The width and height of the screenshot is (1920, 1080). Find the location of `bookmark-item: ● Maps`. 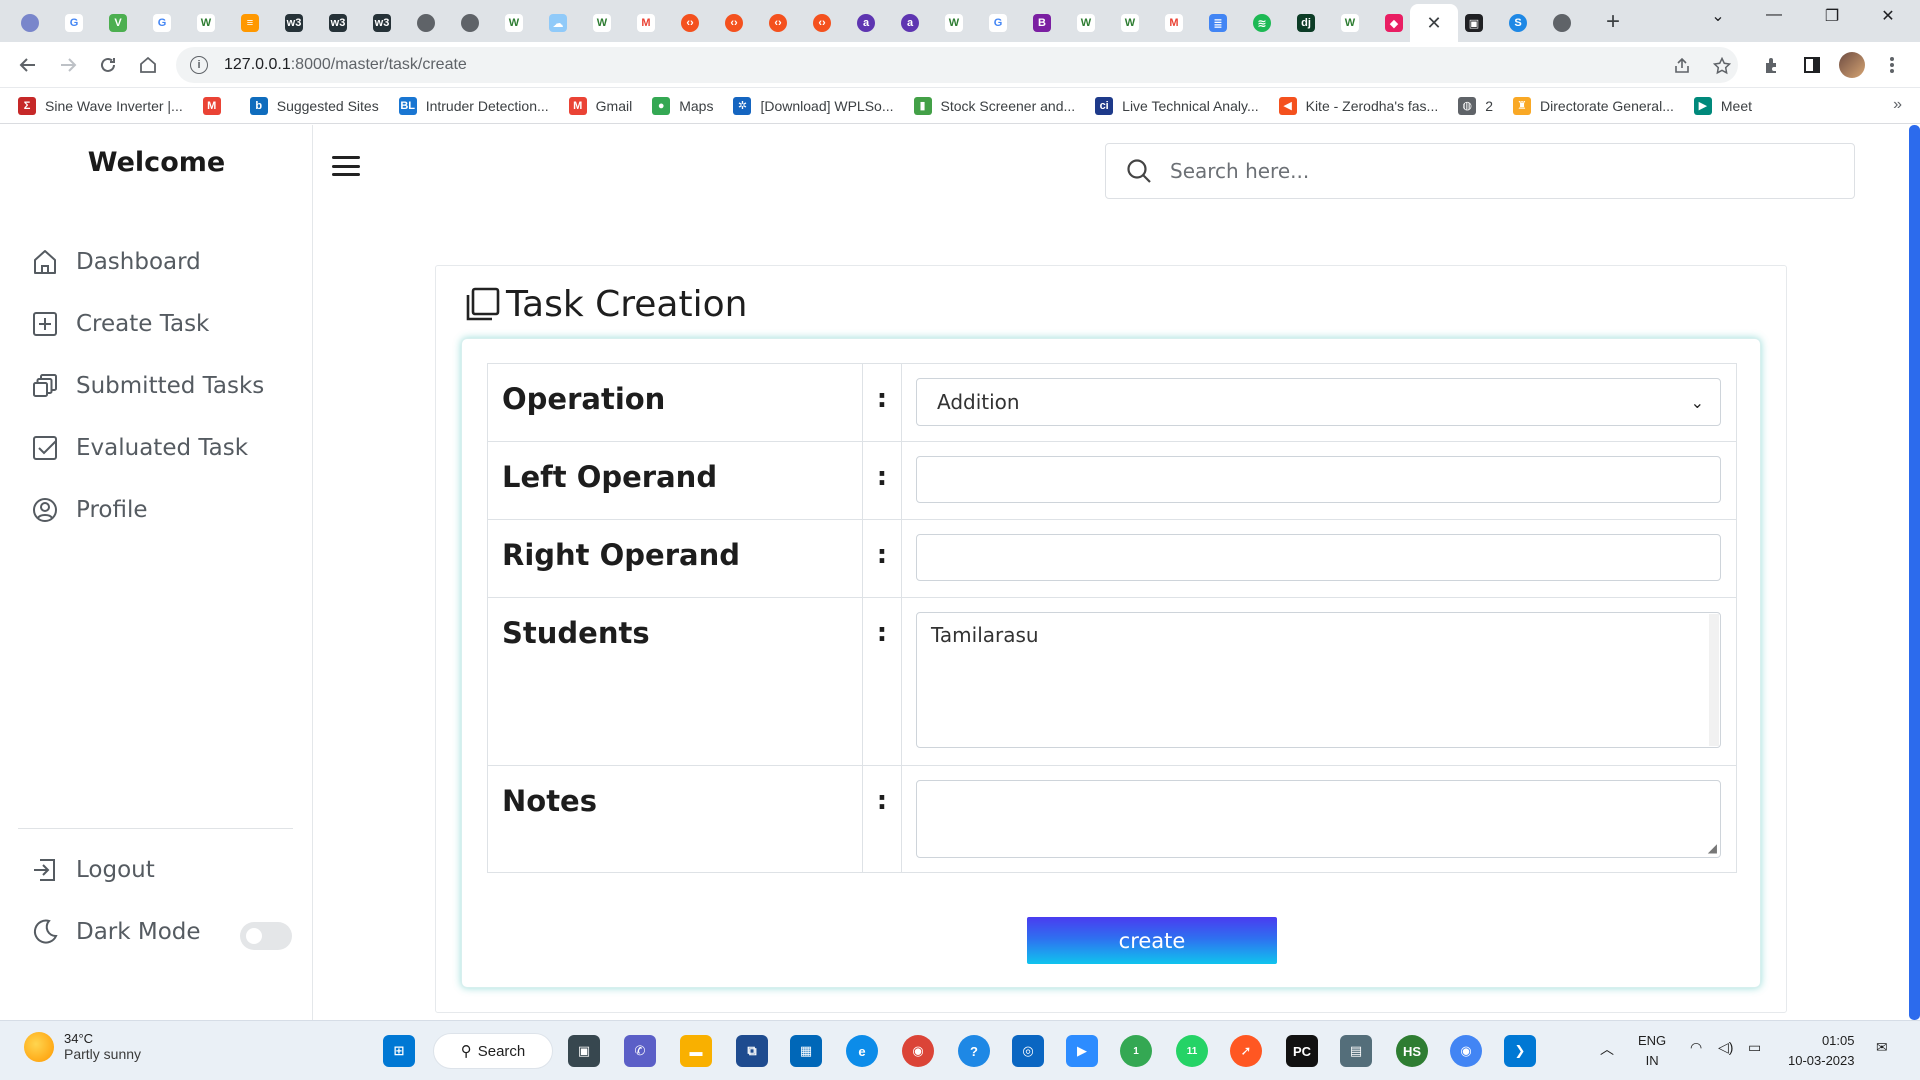

bookmark-item: ● Maps is located at coordinates (682, 105).